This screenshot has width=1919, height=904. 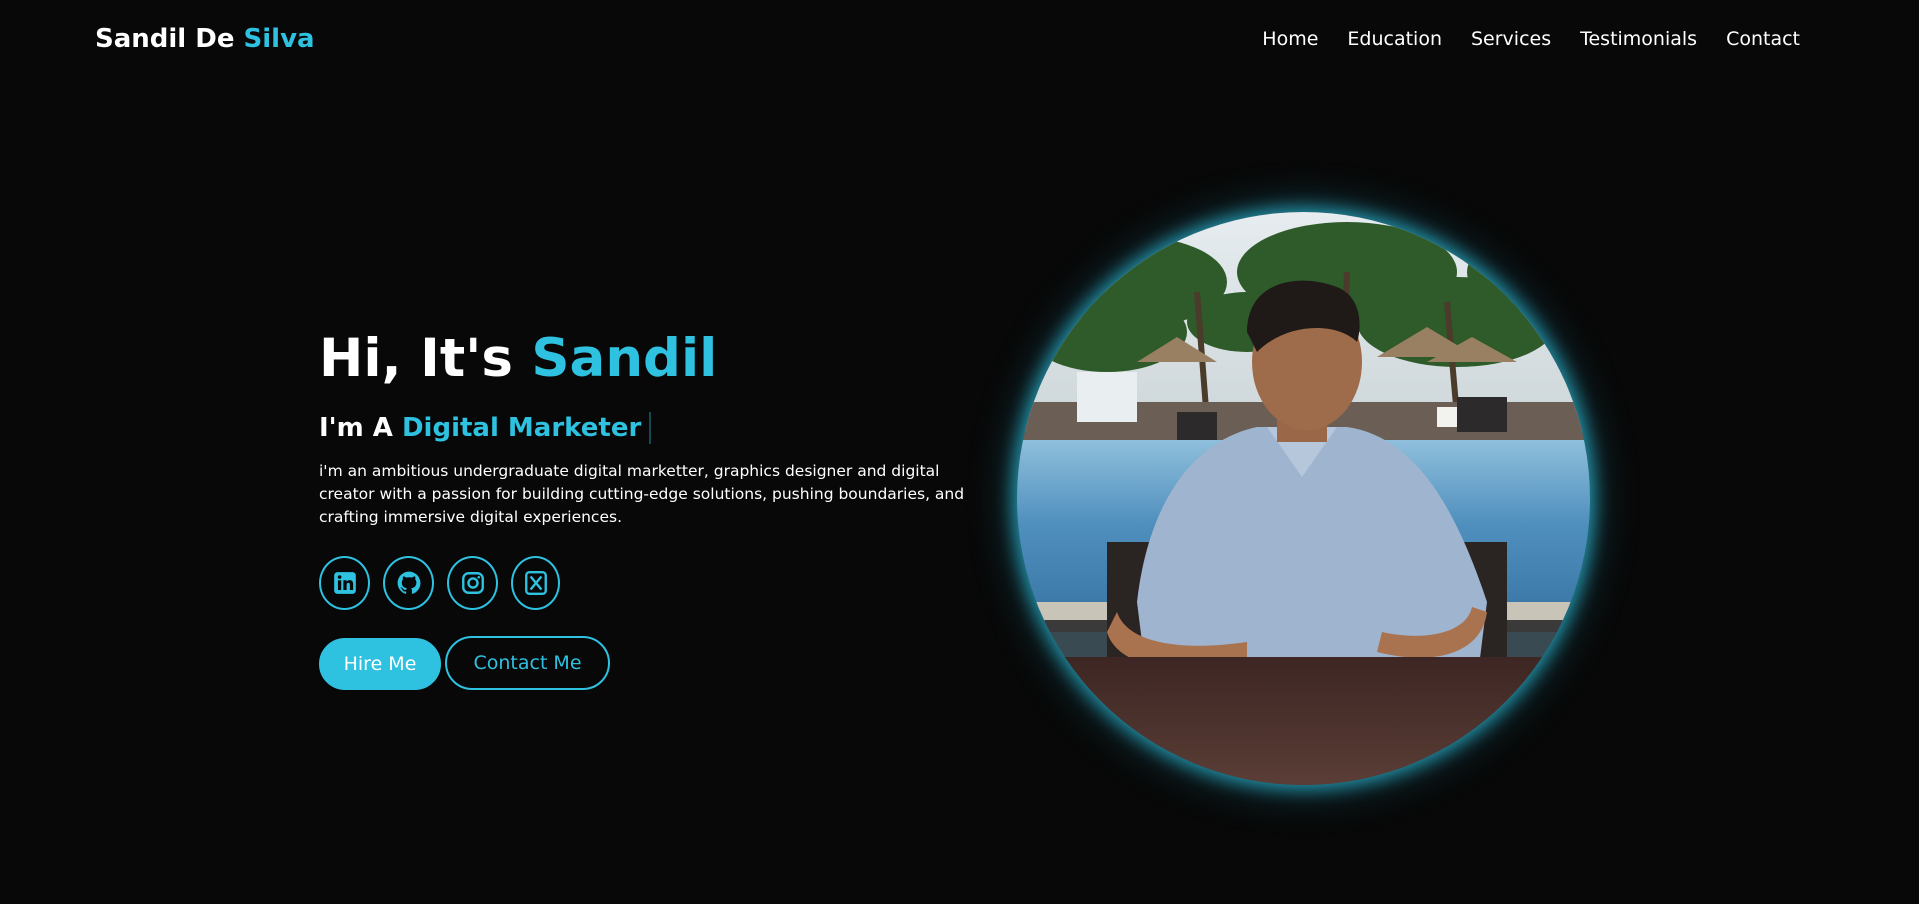 I want to click on hire-me-button: Hire Me, so click(x=380, y=664).